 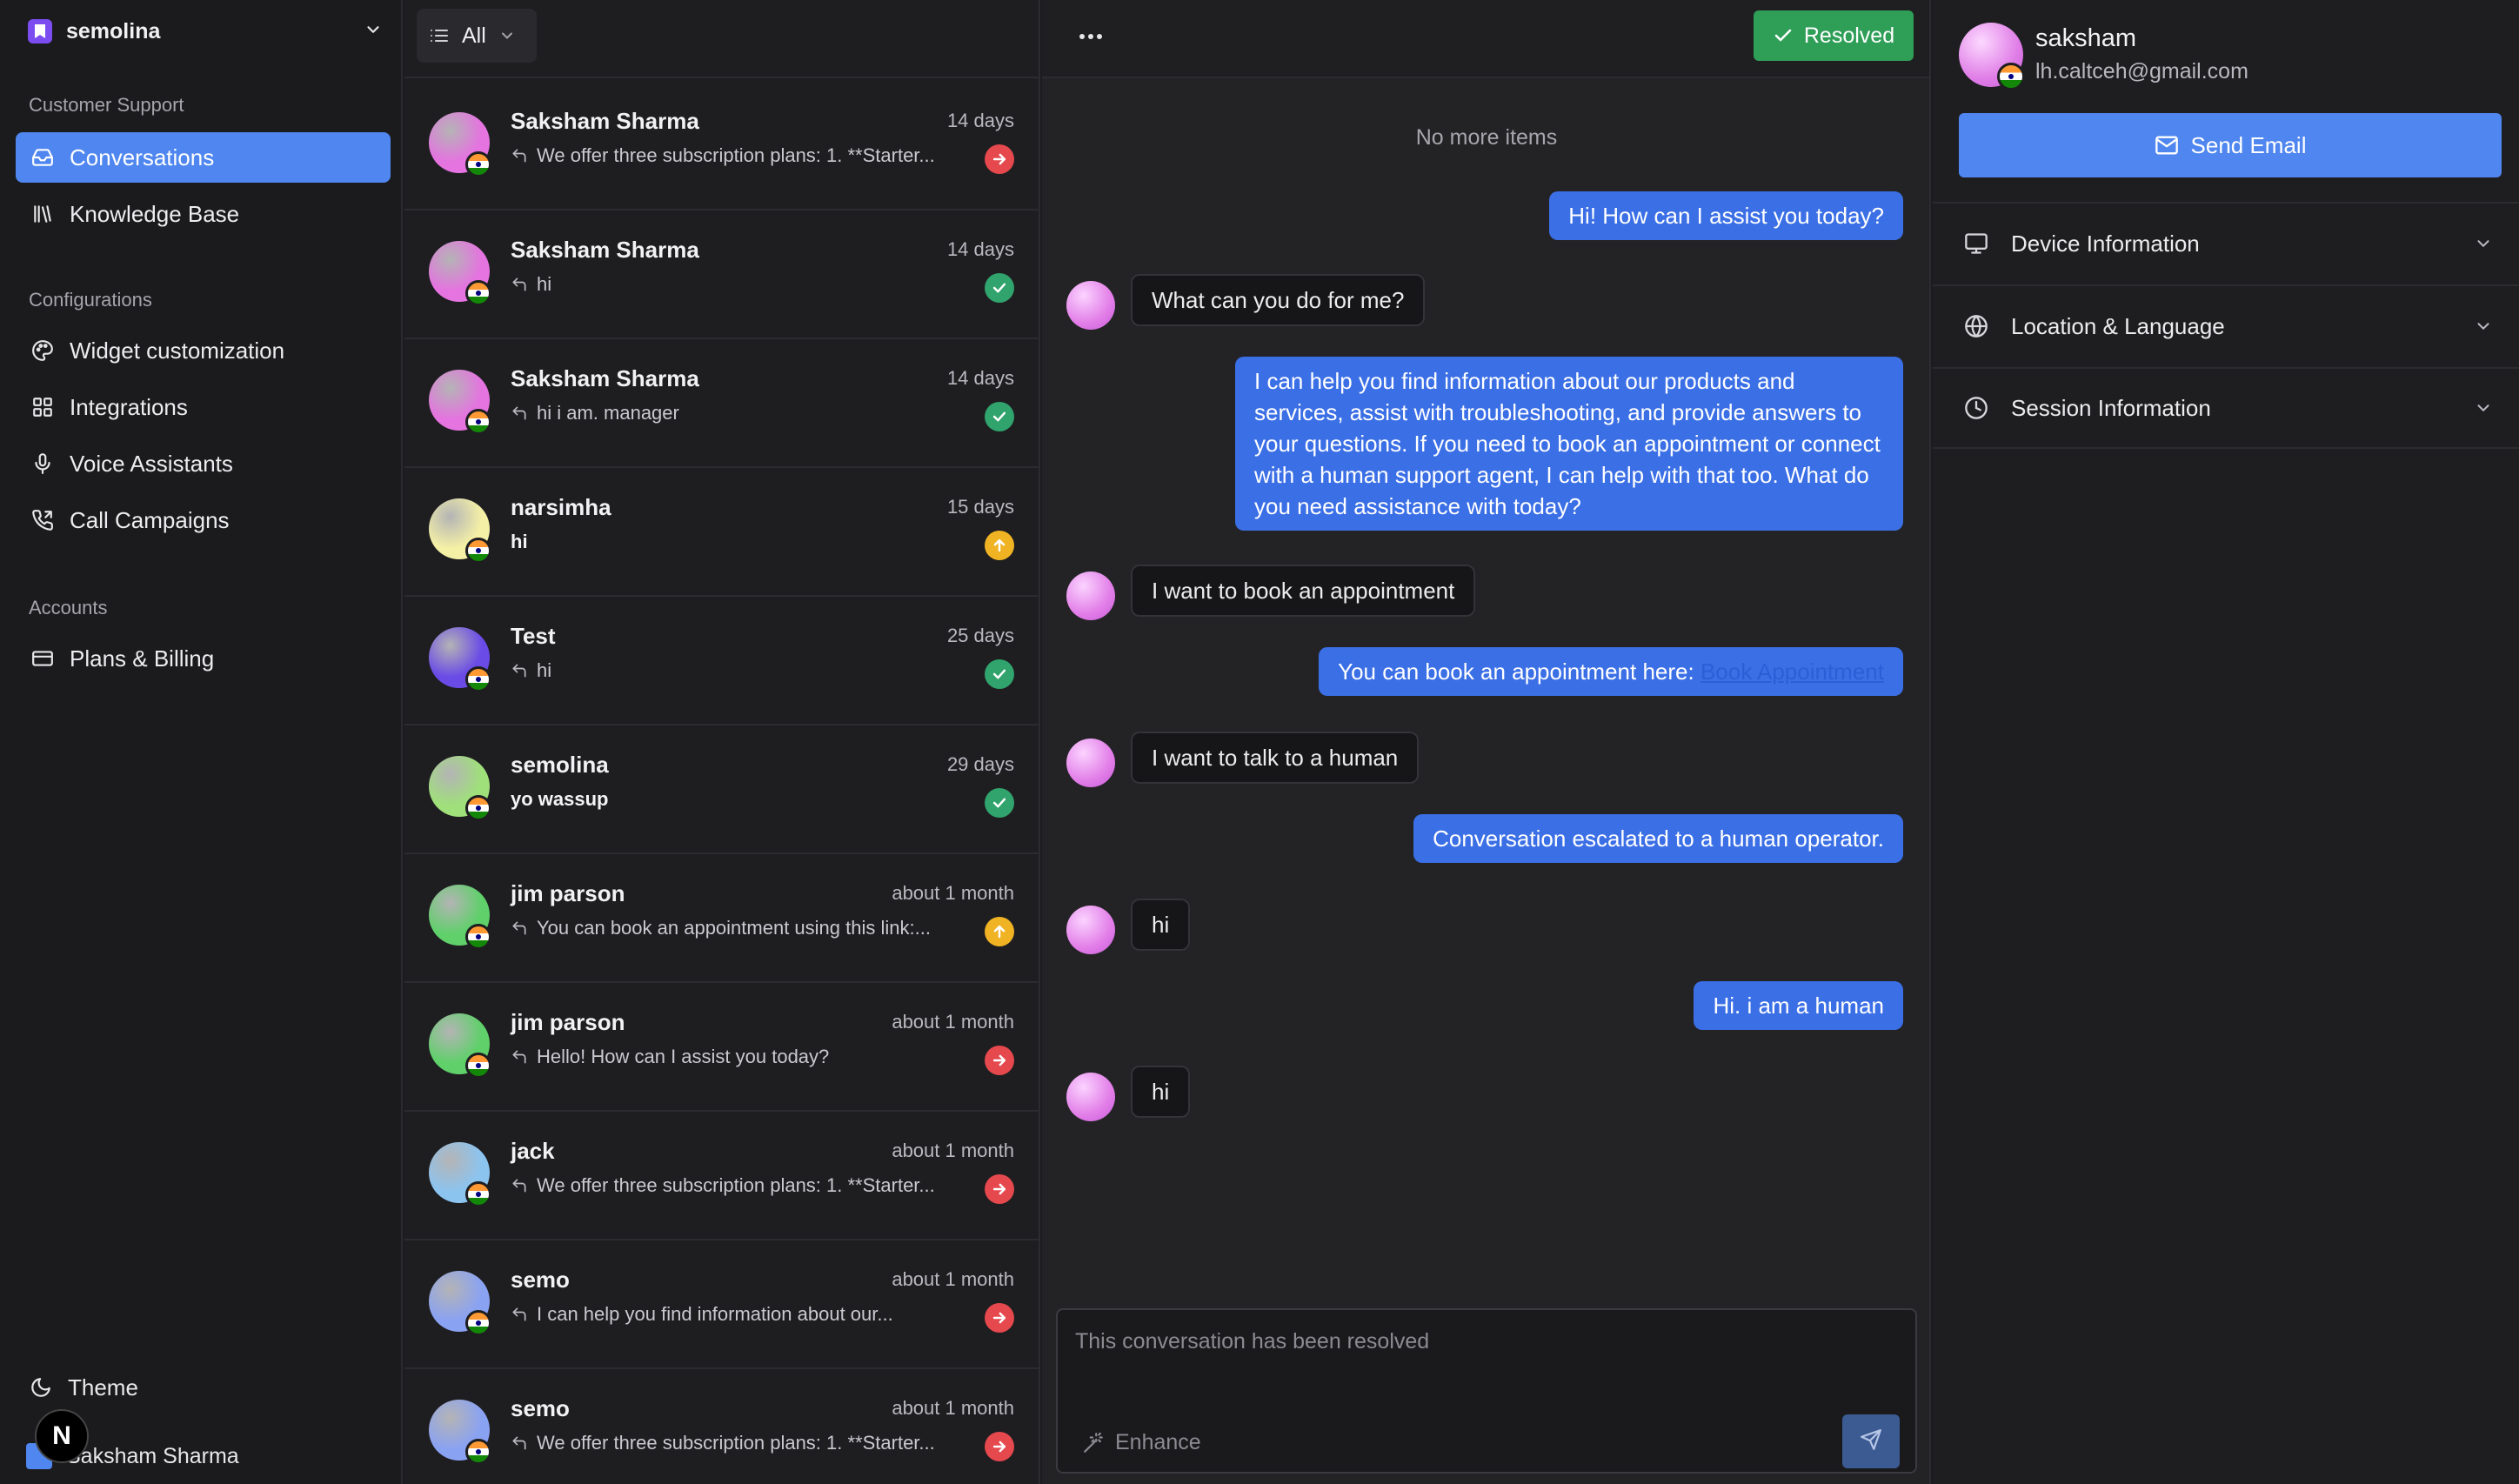 What do you see at coordinates (533, 1151) in the screenshot?
I see `conversation-name: jack` at bounding box center [533, 1151].